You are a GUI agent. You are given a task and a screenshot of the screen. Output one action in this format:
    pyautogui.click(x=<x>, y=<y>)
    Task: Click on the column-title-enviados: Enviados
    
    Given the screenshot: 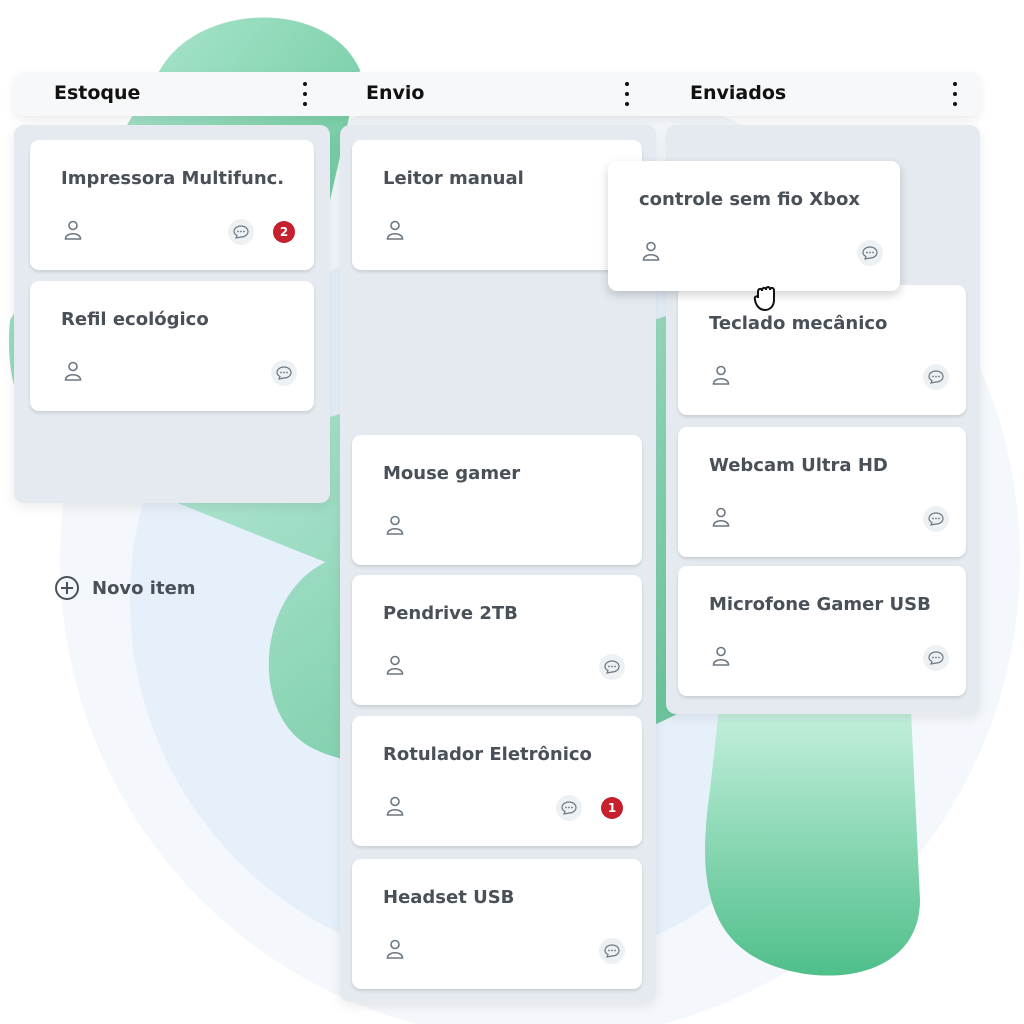 What is the action you would take?
    pyautogui.click(x=738, y=93)
    